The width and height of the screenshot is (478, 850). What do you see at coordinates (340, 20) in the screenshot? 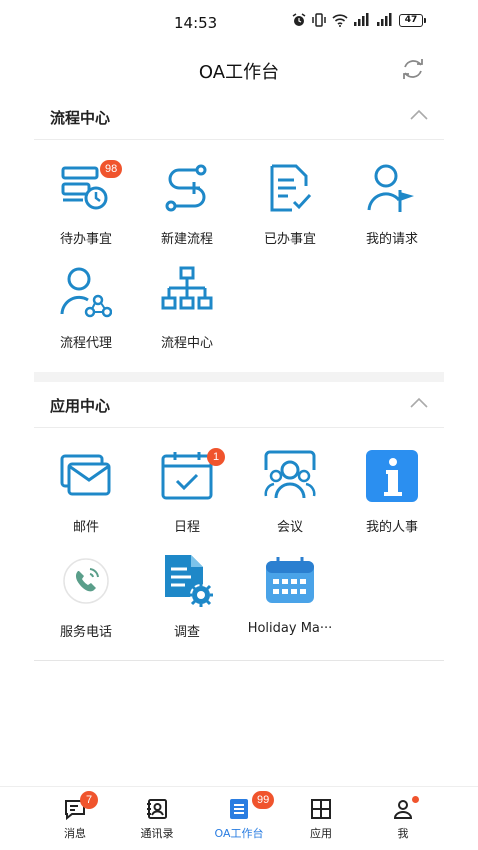
I see `wifi-icon` at bounding box center [340, 20].